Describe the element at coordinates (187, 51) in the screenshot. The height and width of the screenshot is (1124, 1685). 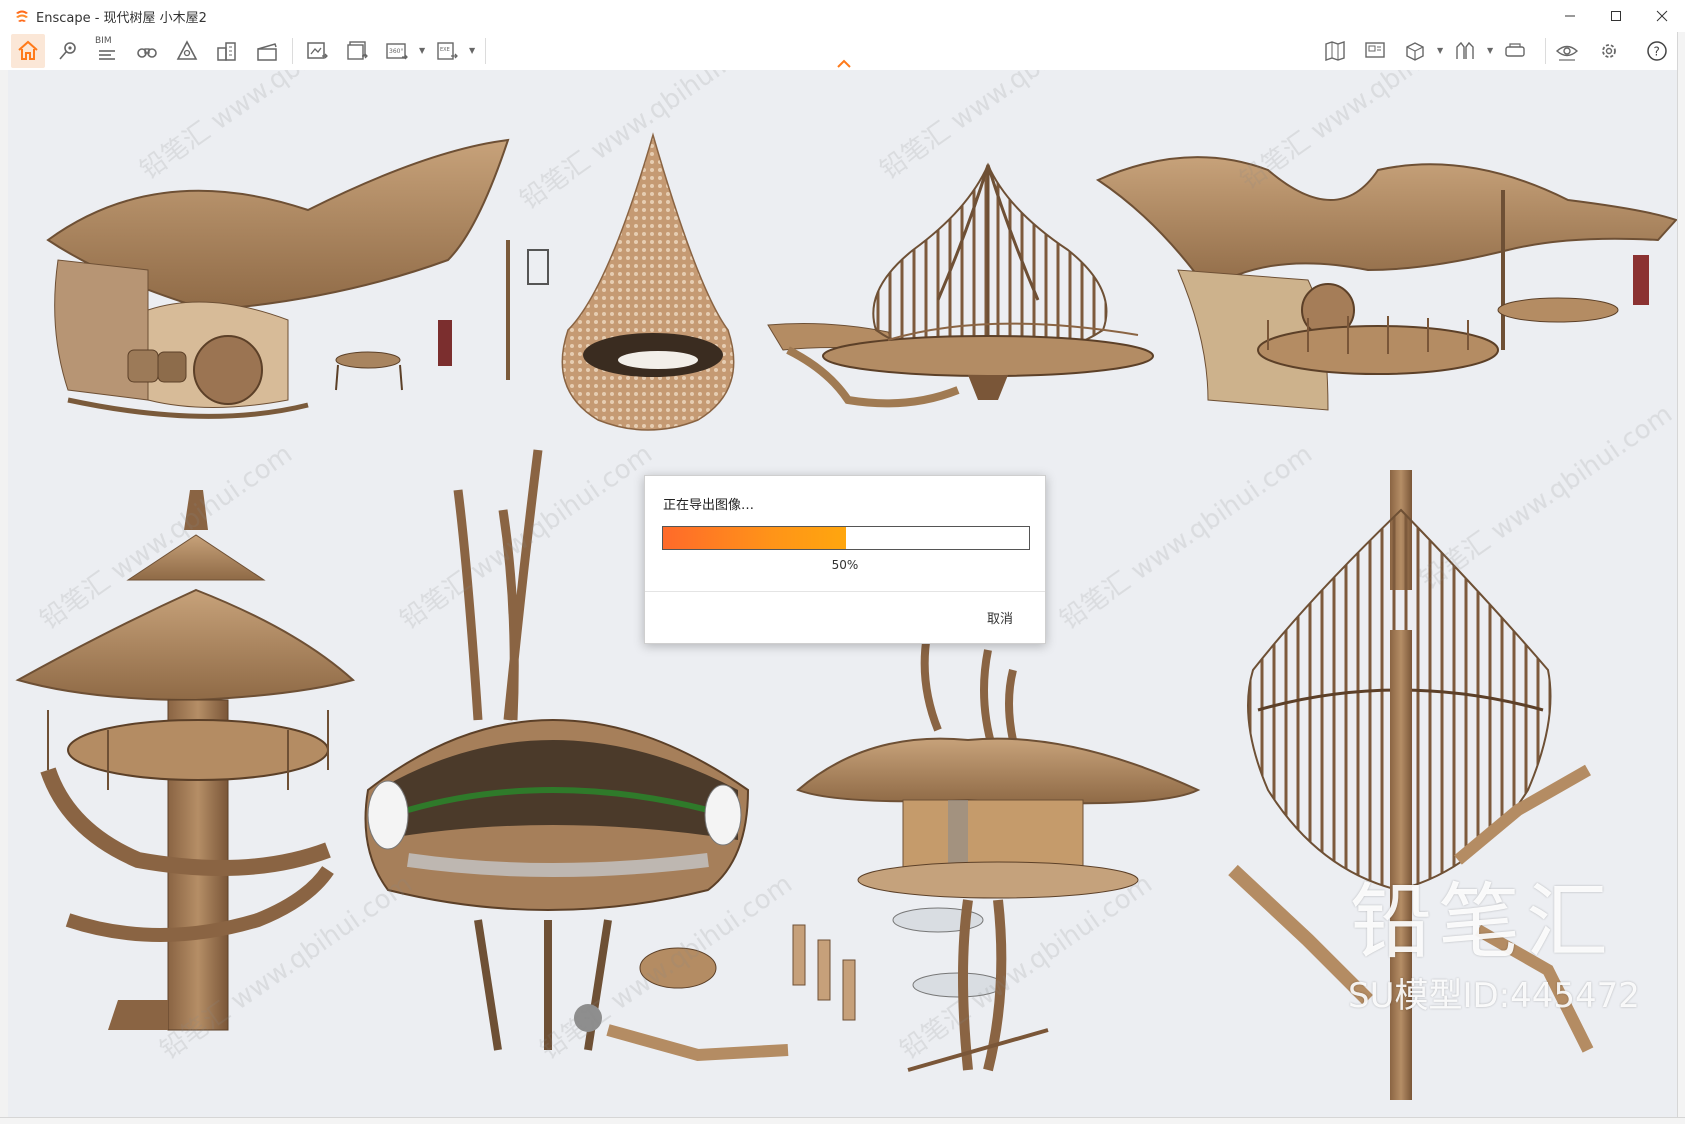
I see `atlas-icon` at that location.